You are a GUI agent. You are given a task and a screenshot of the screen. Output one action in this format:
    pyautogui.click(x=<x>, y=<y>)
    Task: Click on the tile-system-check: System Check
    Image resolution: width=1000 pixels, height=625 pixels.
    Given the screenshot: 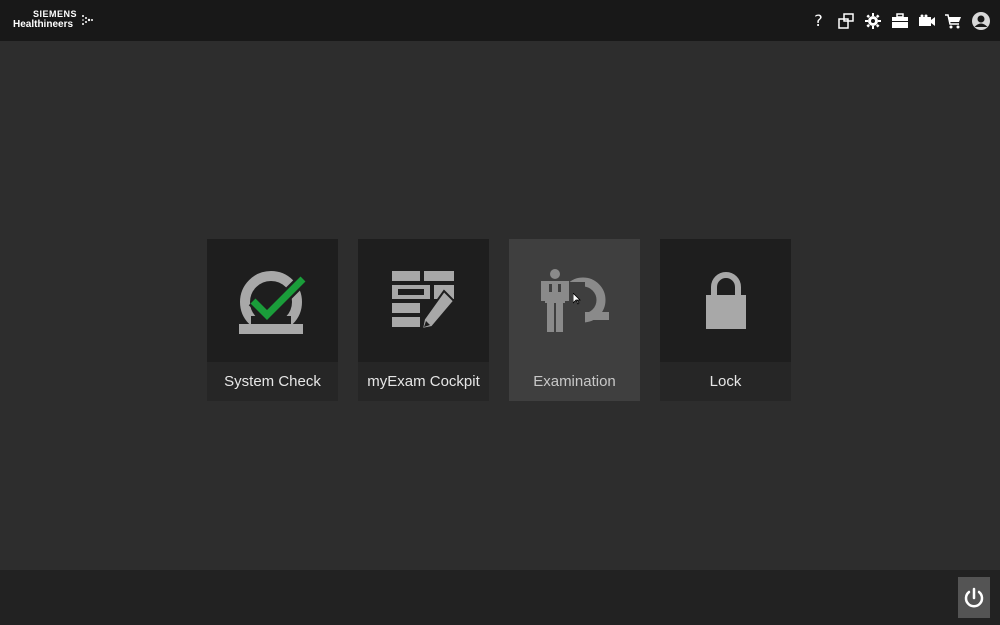 What is the action you would take?
    pyautogui.click(x=272, y=320)
    